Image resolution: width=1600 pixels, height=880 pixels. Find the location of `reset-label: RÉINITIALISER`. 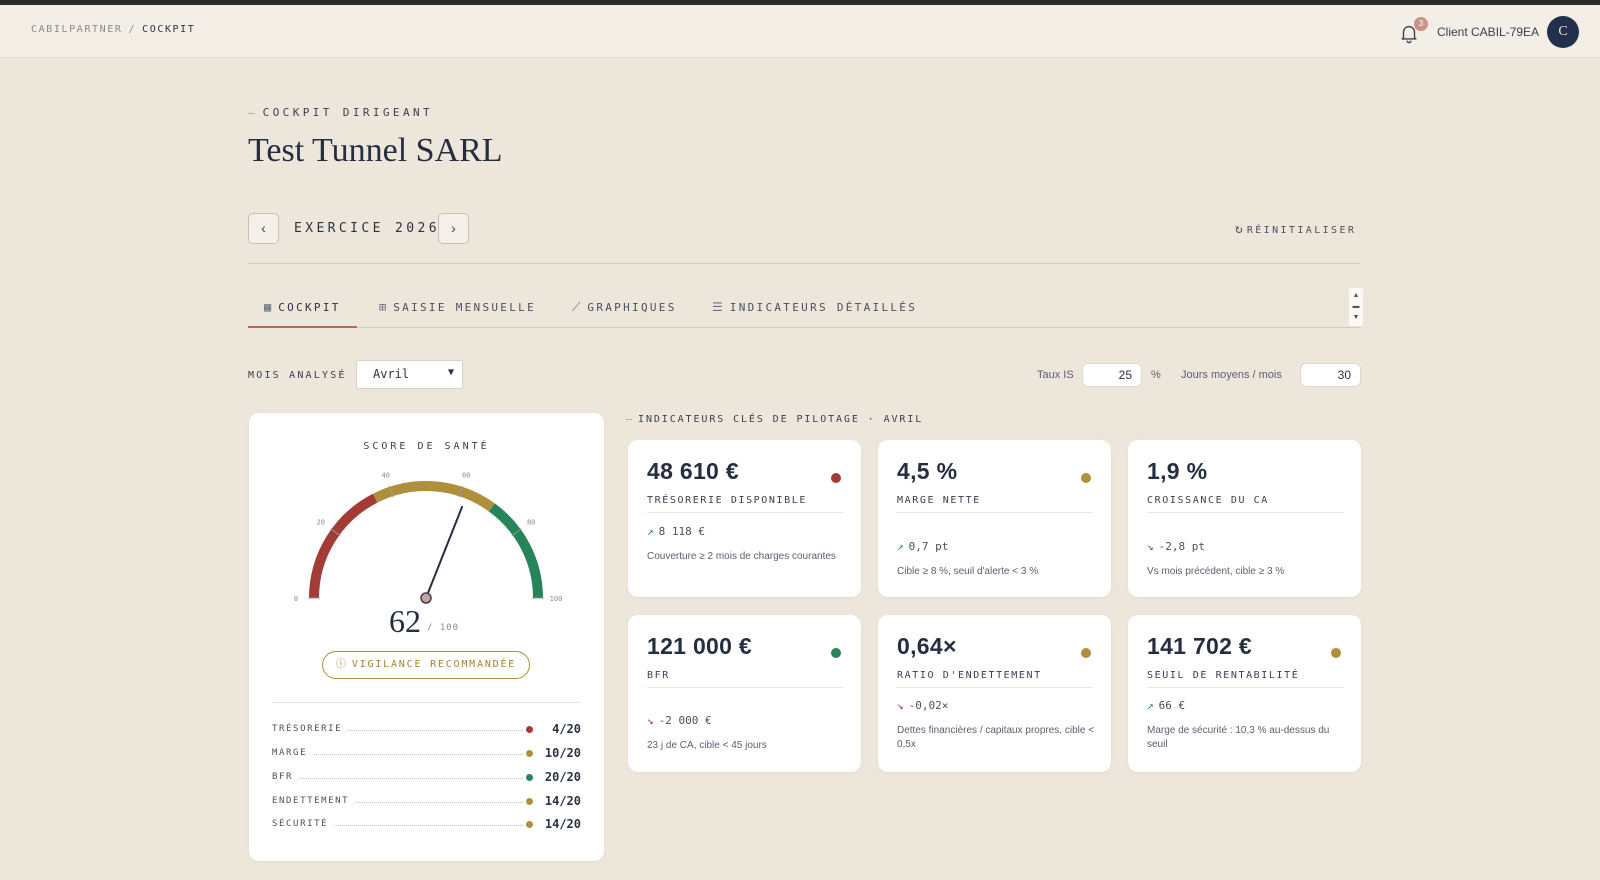

reset-label: RÉINITIALISER is located at coordinates (1301, 230).